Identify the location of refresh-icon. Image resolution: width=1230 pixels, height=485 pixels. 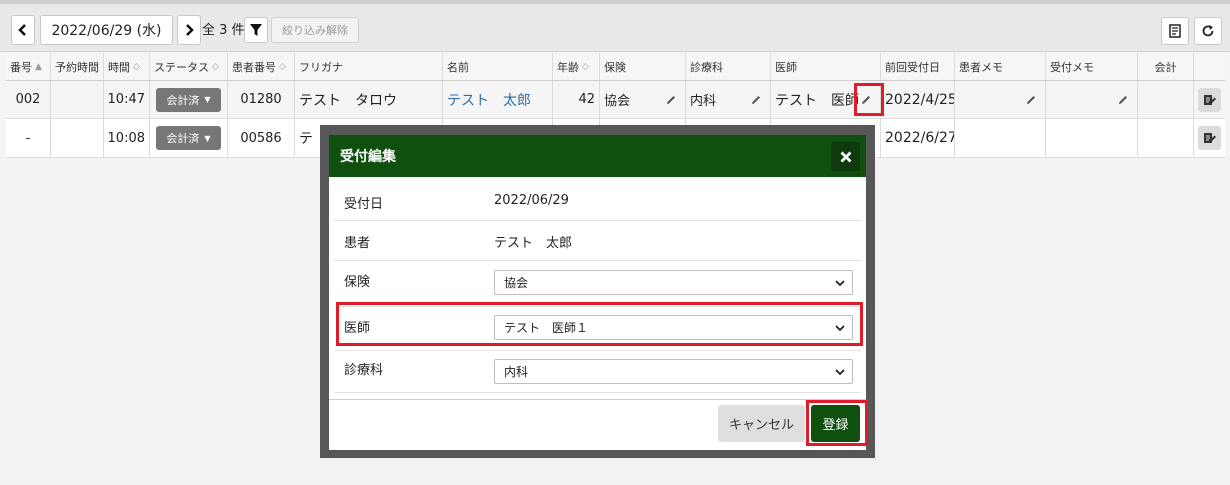
(1208, 31).